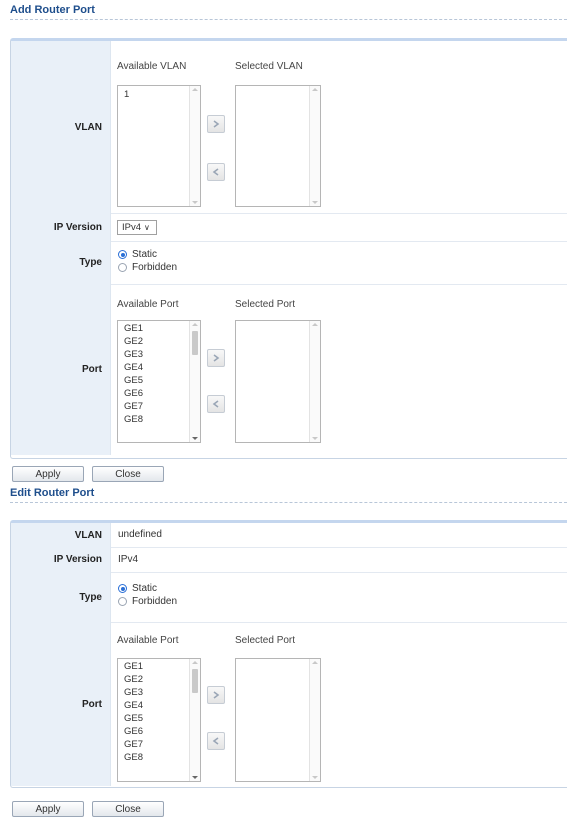 The width and height of the screenshot is (567, 821). I want to click on selected-vlan-list, so click(278, 146).